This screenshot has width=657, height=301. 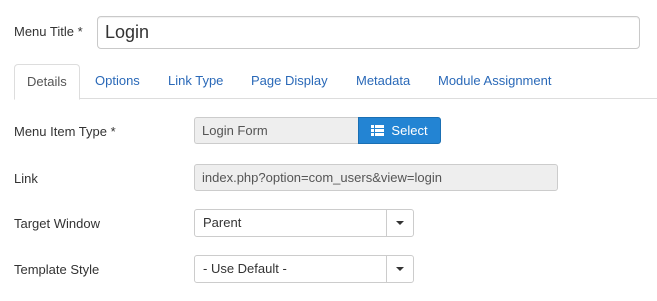 I want to click on menu-title-input, so click(x=368, y=32).